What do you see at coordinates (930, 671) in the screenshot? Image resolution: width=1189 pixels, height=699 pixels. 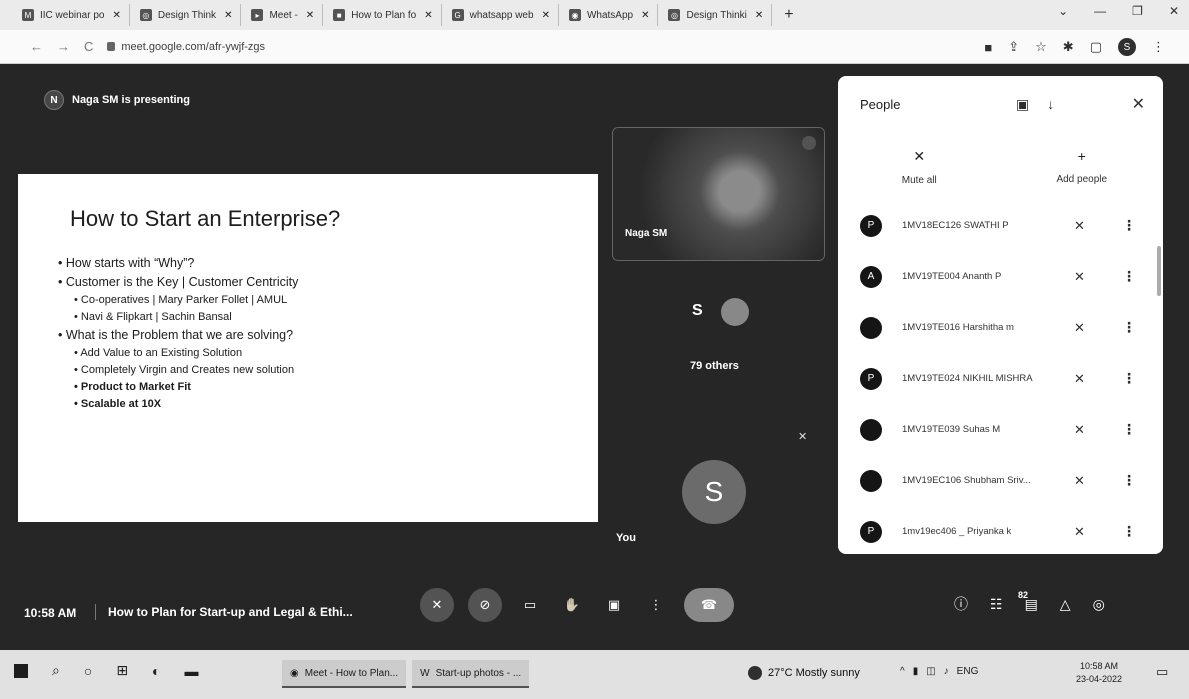 I see `network-icon: ◫` at bounding box center [930, 671].